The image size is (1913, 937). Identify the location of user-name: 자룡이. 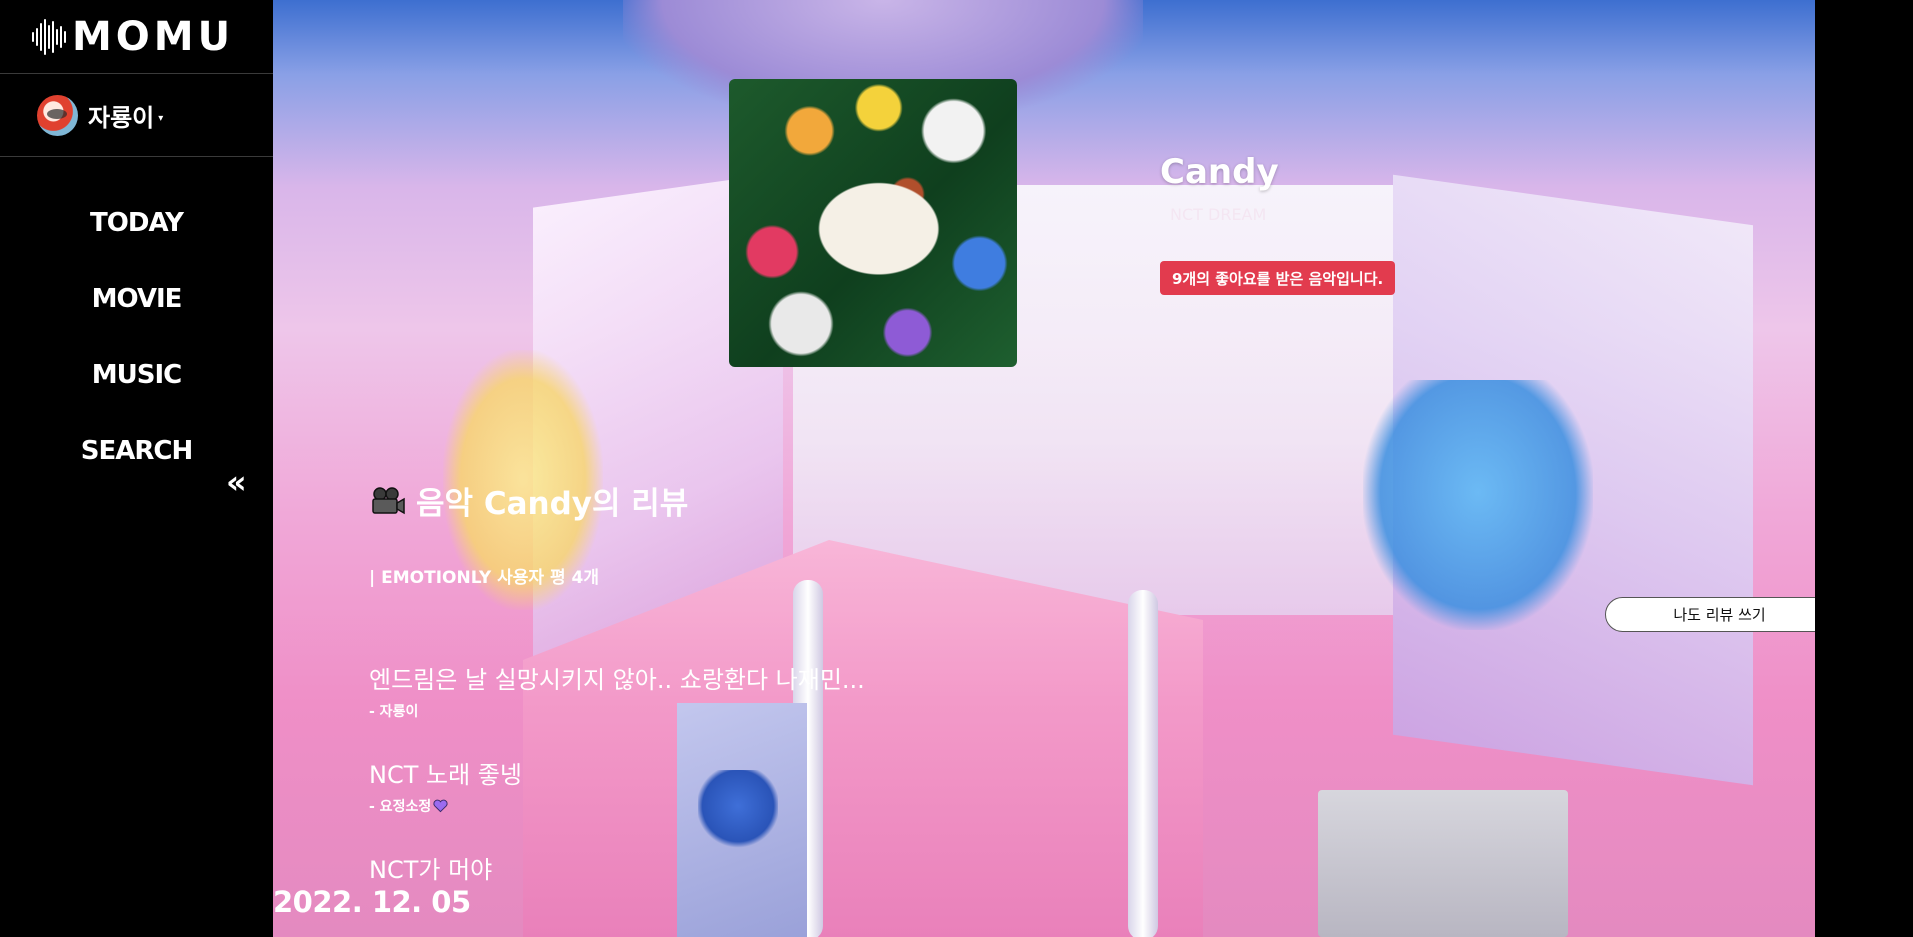
(121, 117).